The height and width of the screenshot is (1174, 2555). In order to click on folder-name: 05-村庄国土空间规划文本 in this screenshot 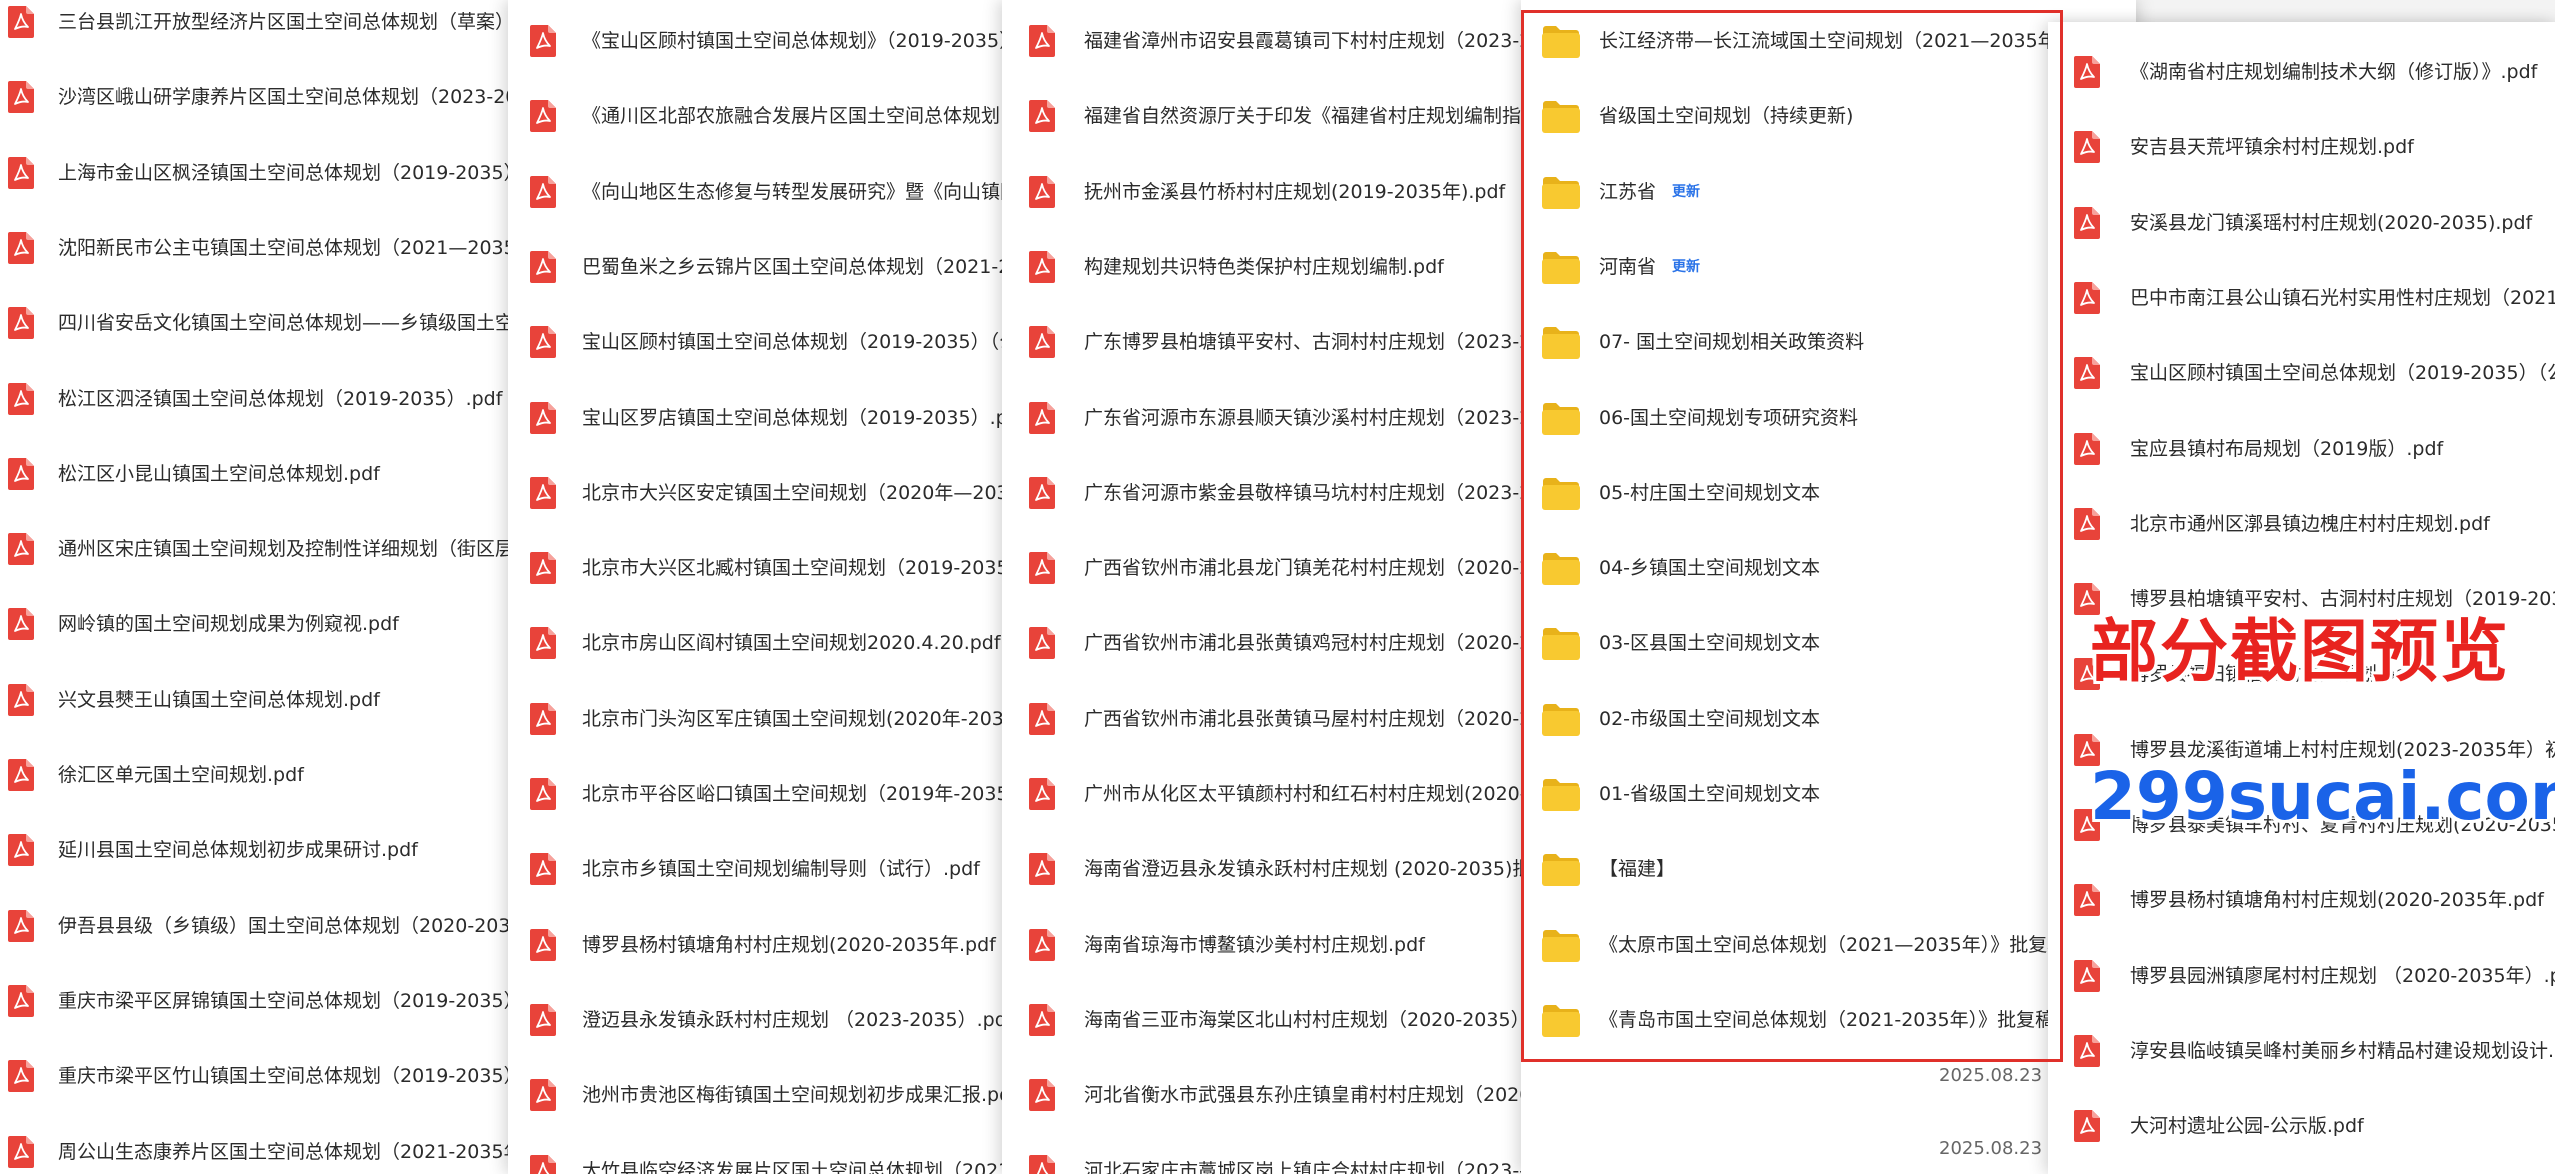, I will do `click(1709, 493)`.